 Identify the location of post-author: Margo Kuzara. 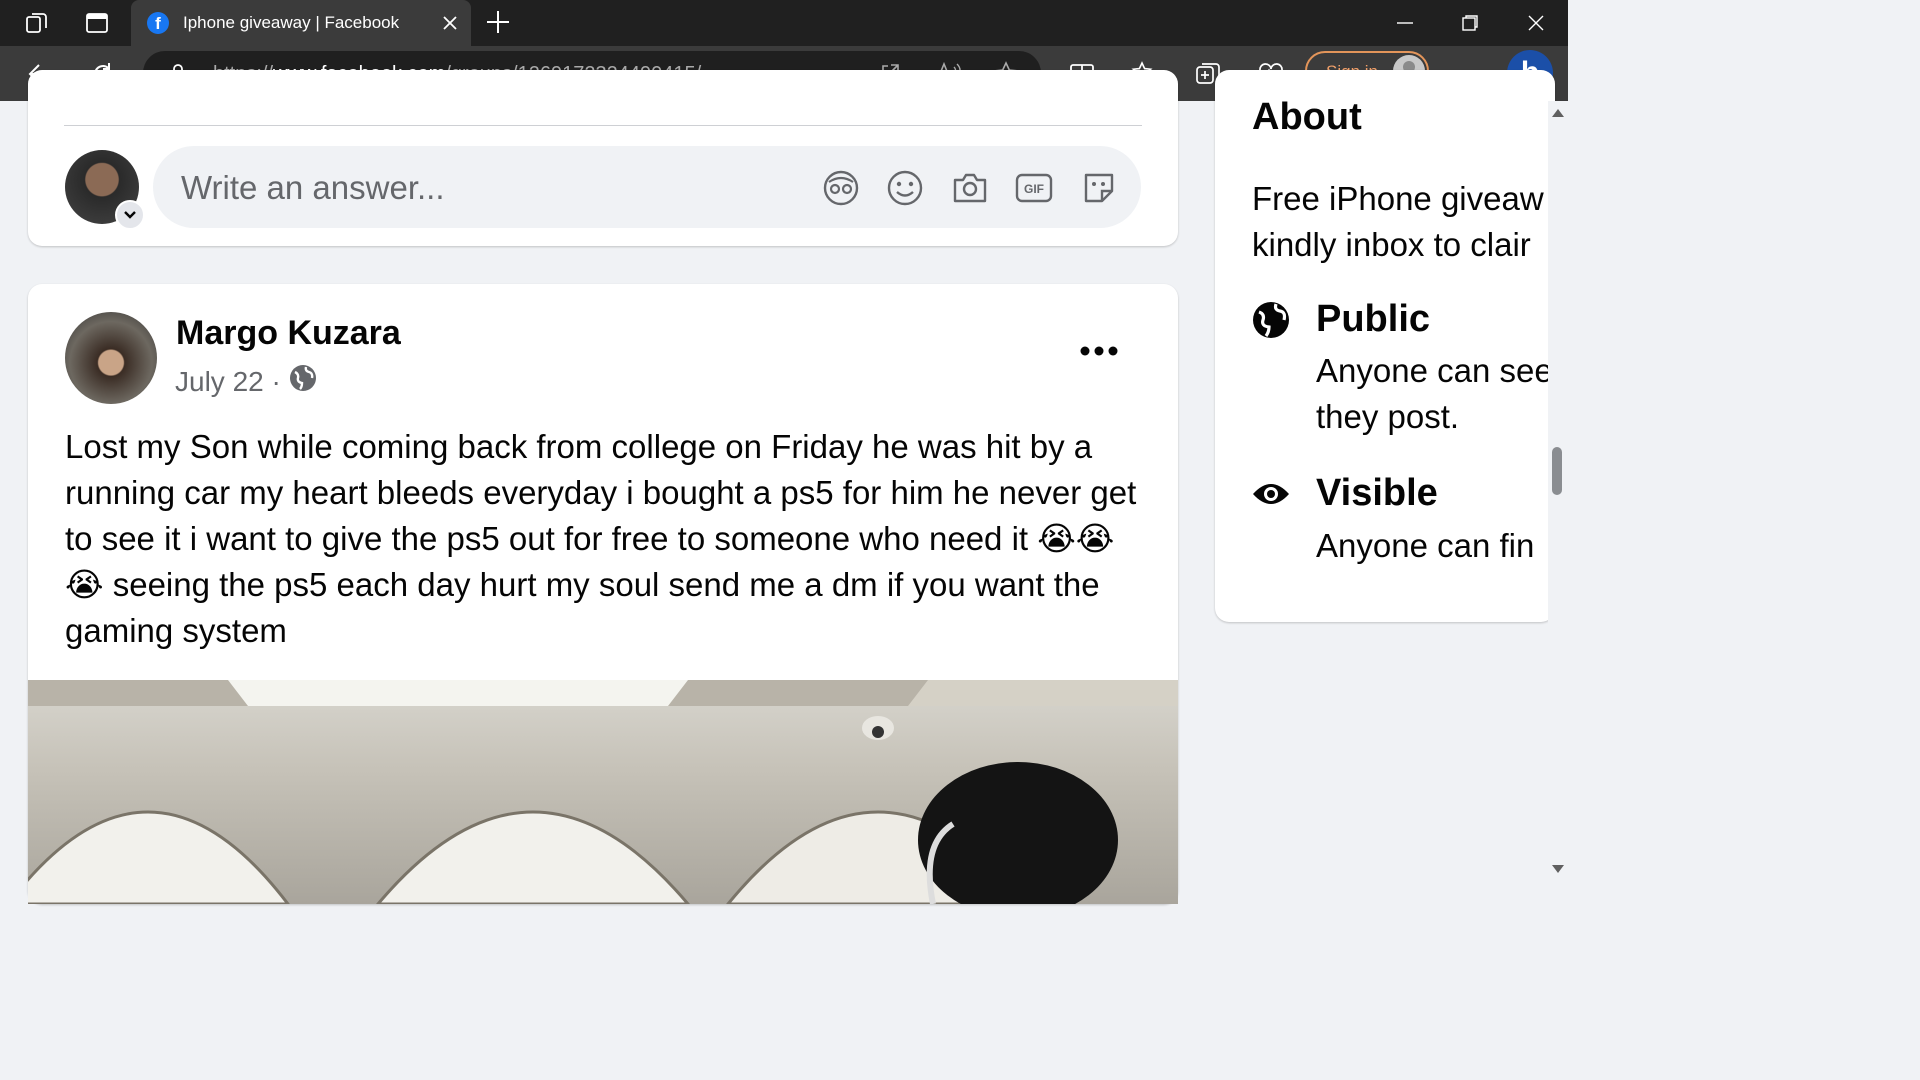
(288, 333).